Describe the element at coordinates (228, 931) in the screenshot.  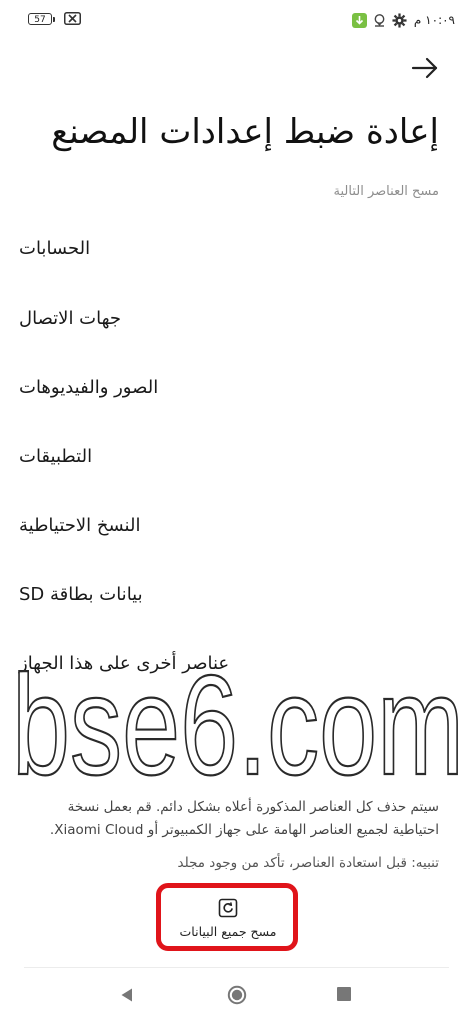
I see `wipe-button-label: مسح جميع البيانات` at that location.